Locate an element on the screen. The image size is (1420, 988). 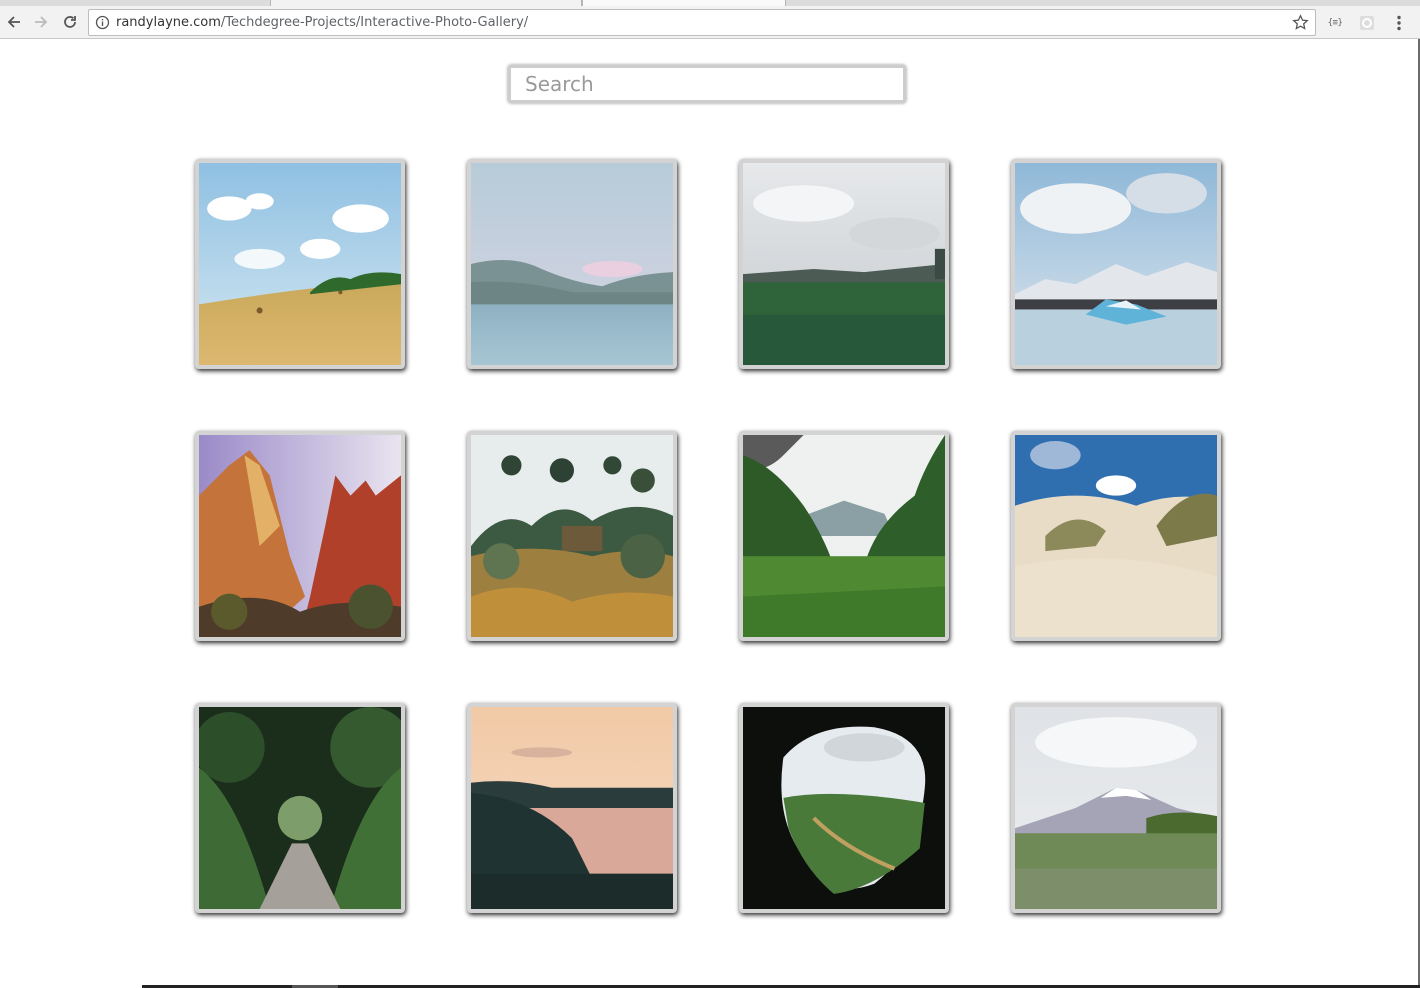
info-icon is located at coordinates (102, 22).